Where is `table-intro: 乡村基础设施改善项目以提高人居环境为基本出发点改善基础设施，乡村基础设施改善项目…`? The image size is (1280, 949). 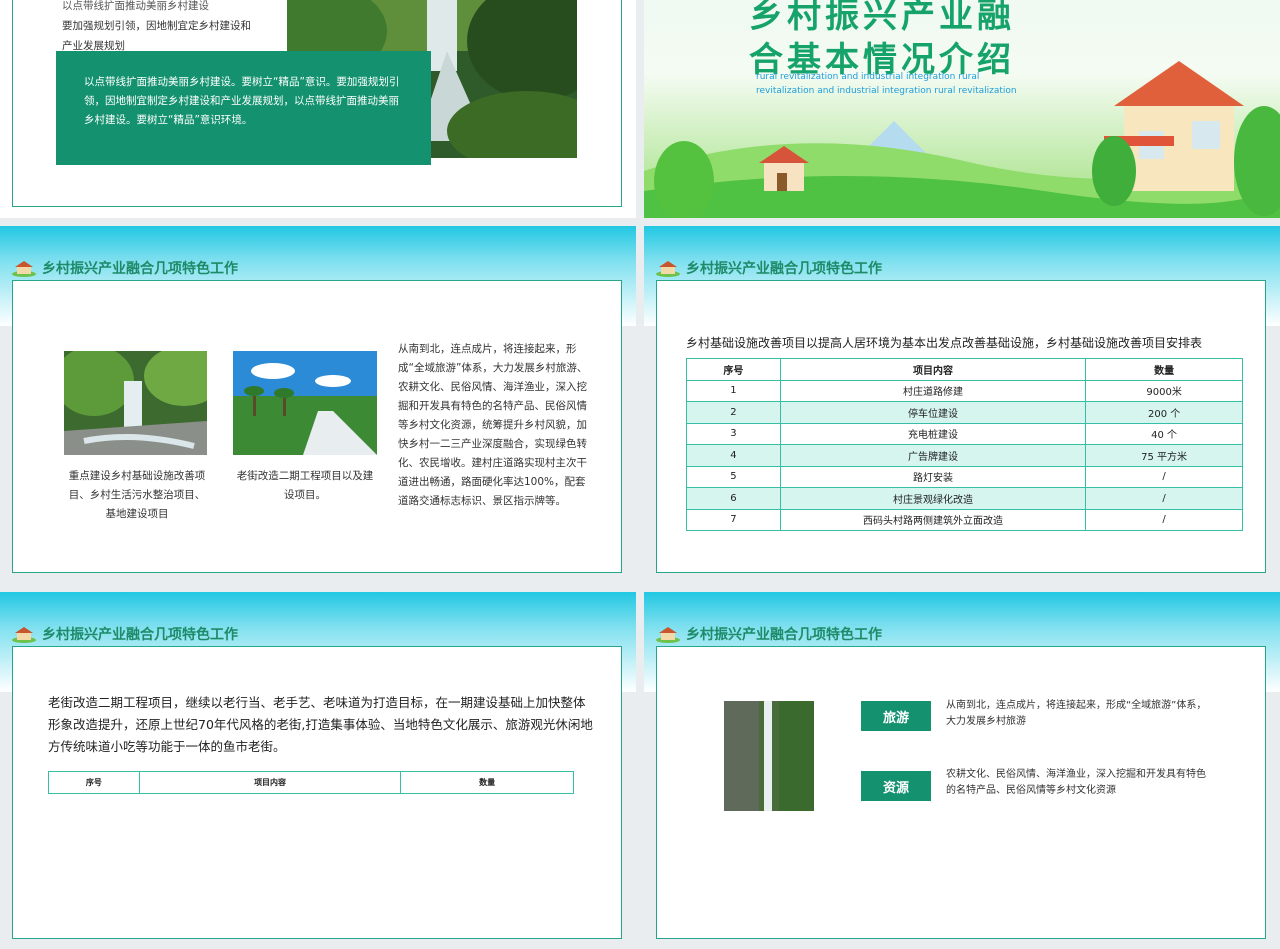 table-intro: 乡村基础设施改善项目以提高人居环境为基本出发点改善基础设施，乡村基础设施改善项目… is located at coordinates (944, 343).